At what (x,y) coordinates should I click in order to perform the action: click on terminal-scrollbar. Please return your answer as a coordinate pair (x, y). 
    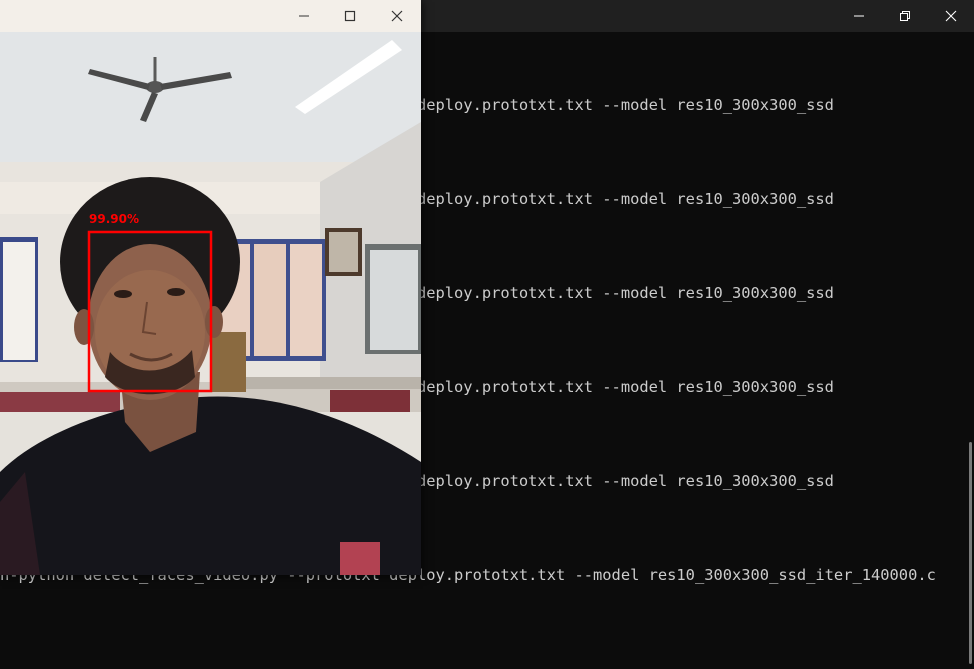
    Looking at the image, I should click on (970, 553).